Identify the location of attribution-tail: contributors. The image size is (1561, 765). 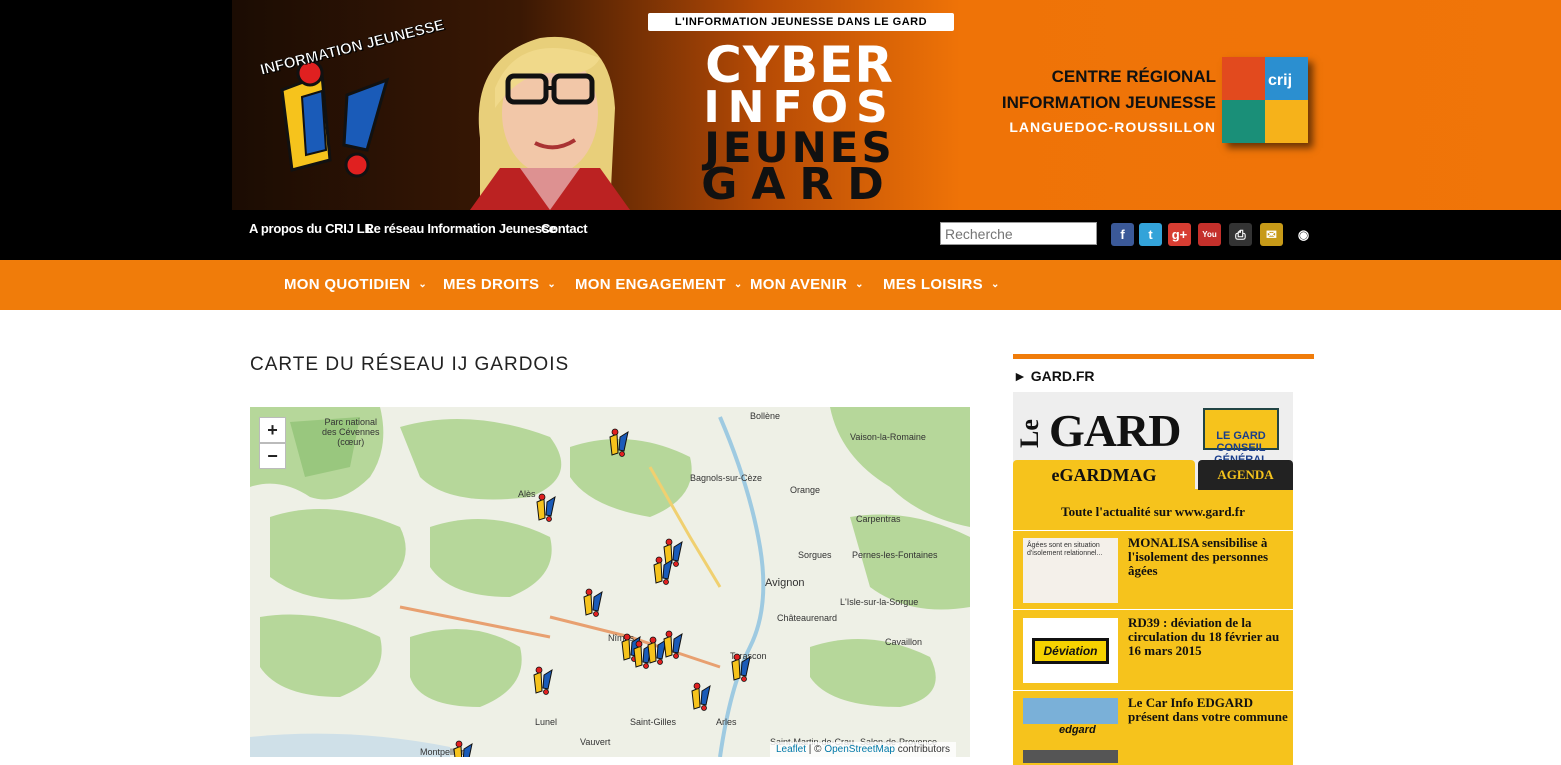
(922, 749).